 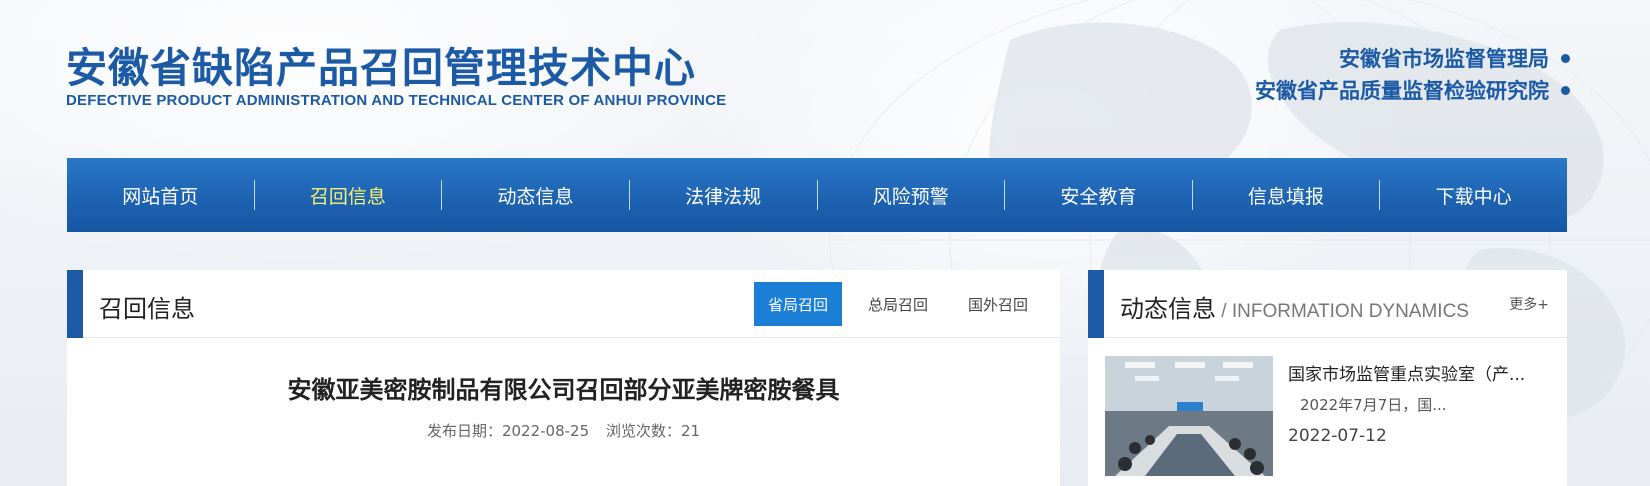 I want to click on nav-item-recall: 召回信息, so click(x=348, y=195).